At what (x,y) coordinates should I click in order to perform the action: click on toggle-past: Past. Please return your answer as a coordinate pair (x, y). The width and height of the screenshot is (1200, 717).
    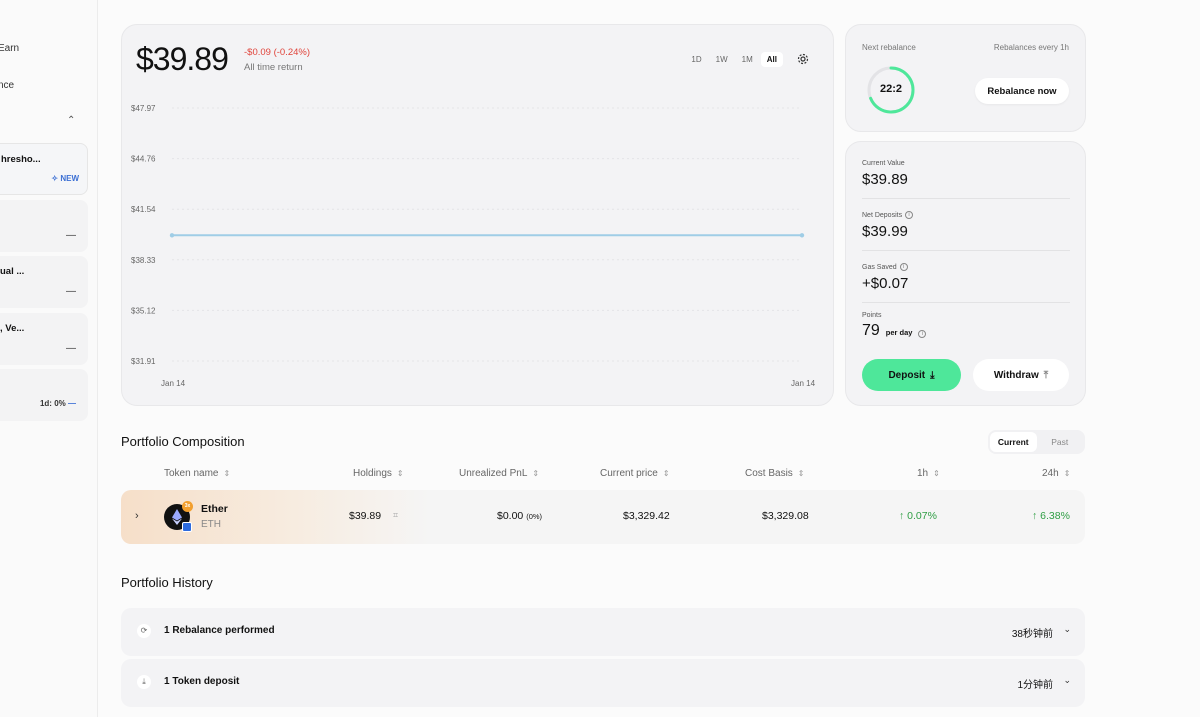
    Looking at the image, I should click on (1060, 442).